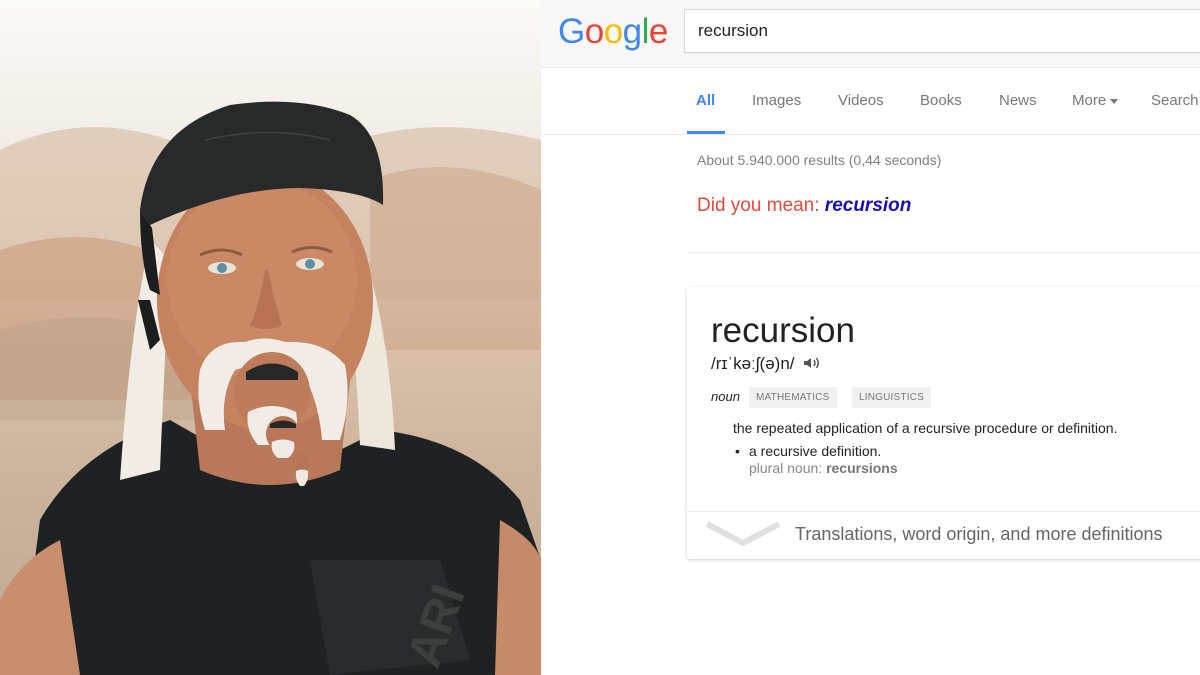  I want to click on chevron-down-icon, so click(743, 536).